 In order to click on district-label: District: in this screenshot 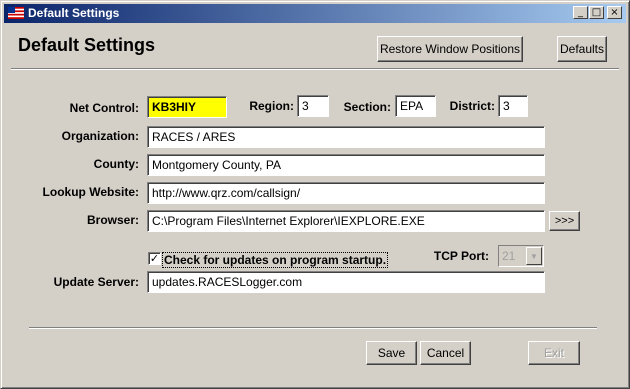, I will do `click(472, 106)`.